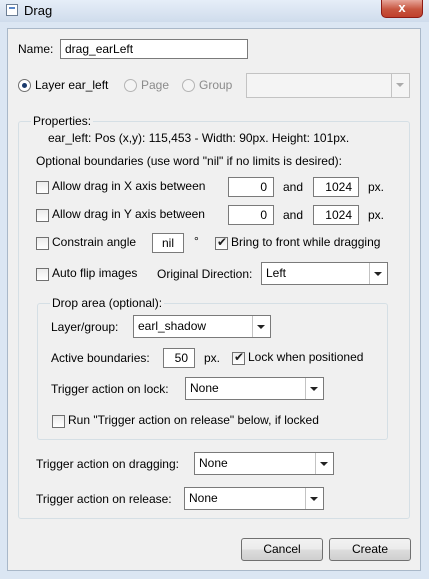 This screenshot has height=579, width=429. What do you see at coordinates (155, 85) in the screenshot?
I see `page-radio-label: Page` at bounding box center [155, 85].